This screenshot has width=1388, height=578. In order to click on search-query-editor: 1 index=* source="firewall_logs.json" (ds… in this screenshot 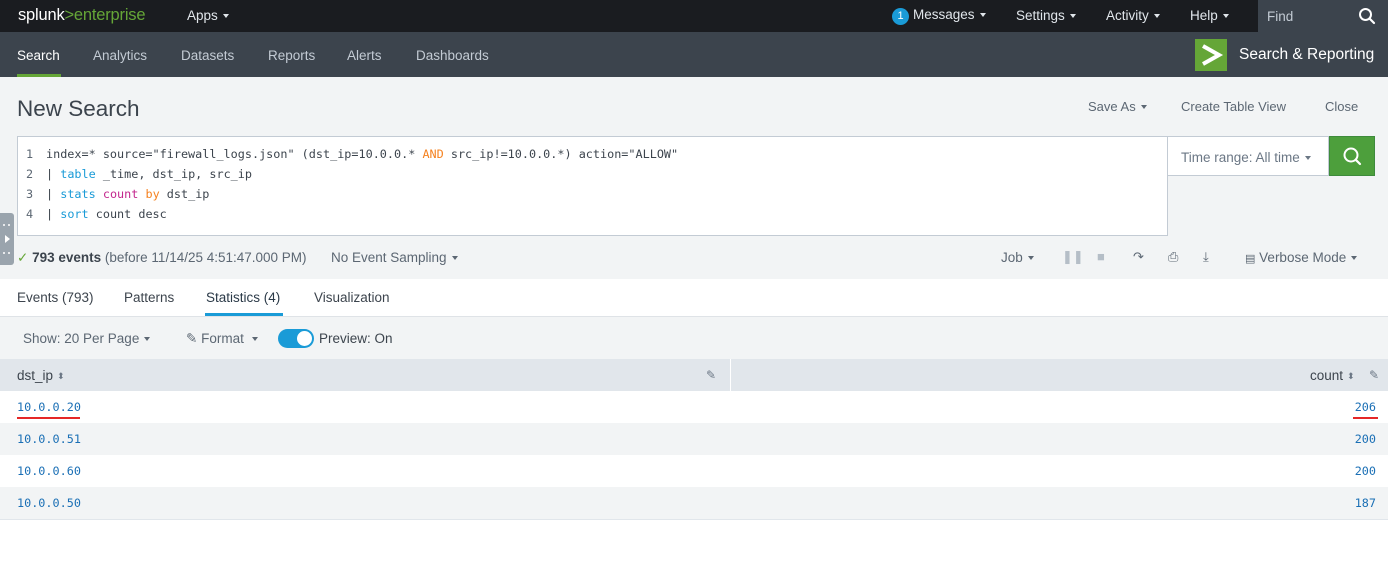, I will do `click(592, 186)`.